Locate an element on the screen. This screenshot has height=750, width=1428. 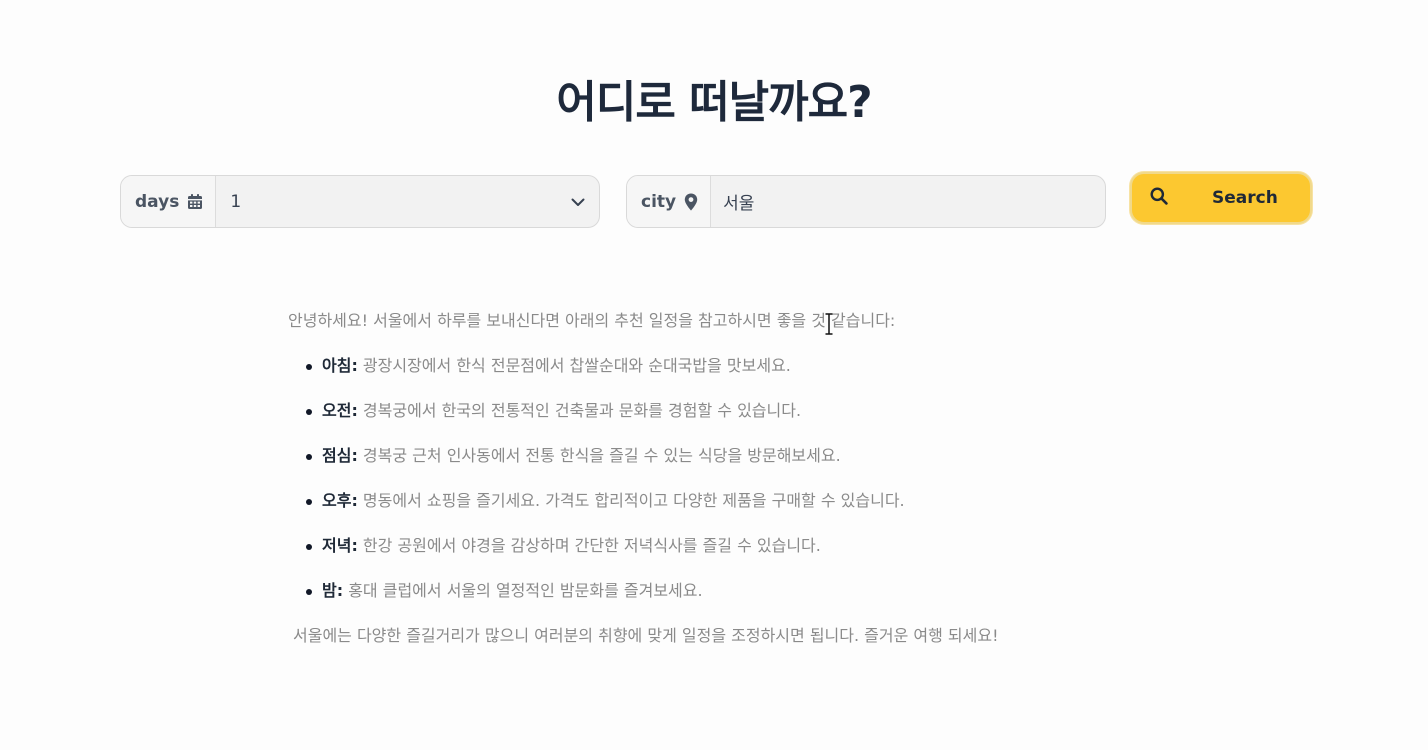
city-label: city is located at coordinates (659, 201).